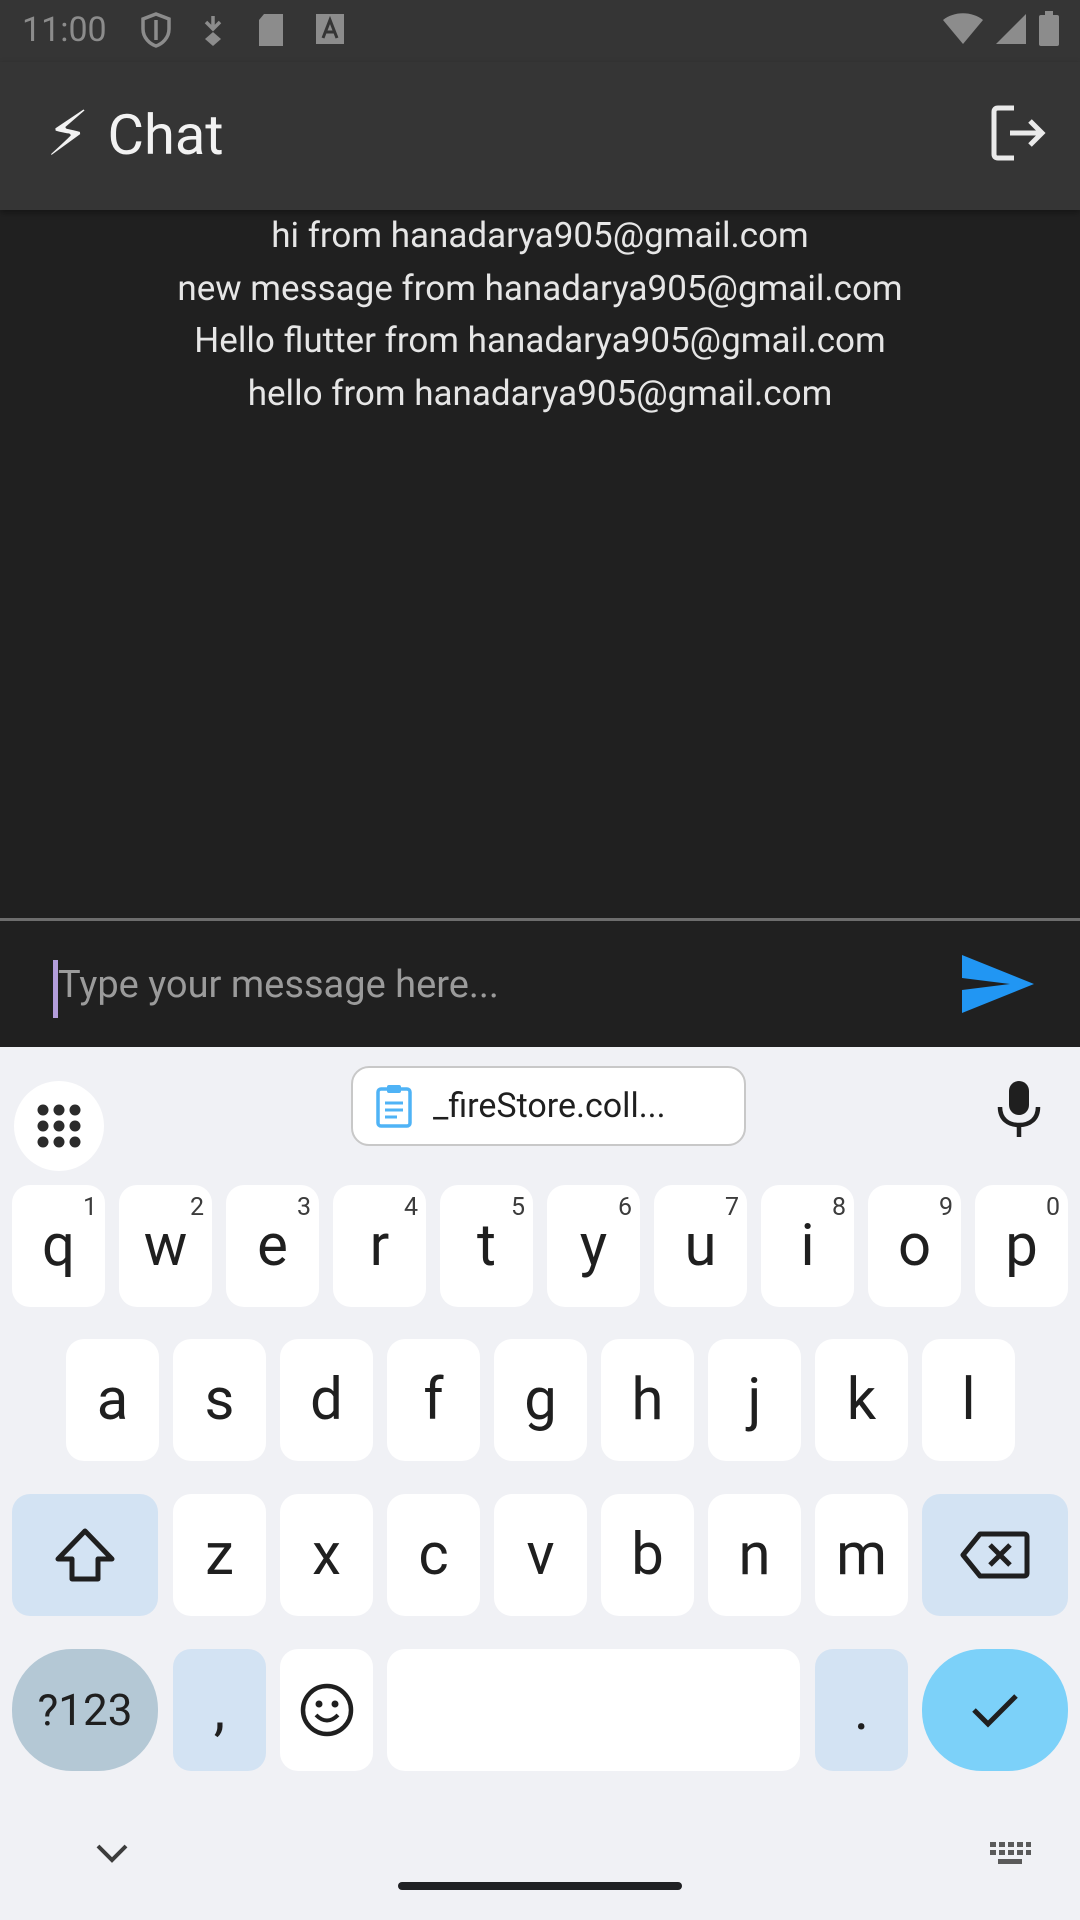  I want to click on wifi-icon, so click(963, 31).